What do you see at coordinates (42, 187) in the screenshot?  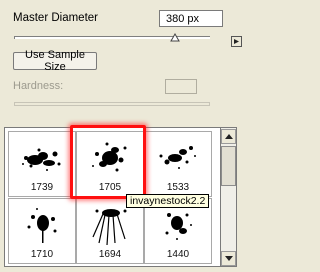 I see `preset-number: 1739` at bounding box center [42, 187].